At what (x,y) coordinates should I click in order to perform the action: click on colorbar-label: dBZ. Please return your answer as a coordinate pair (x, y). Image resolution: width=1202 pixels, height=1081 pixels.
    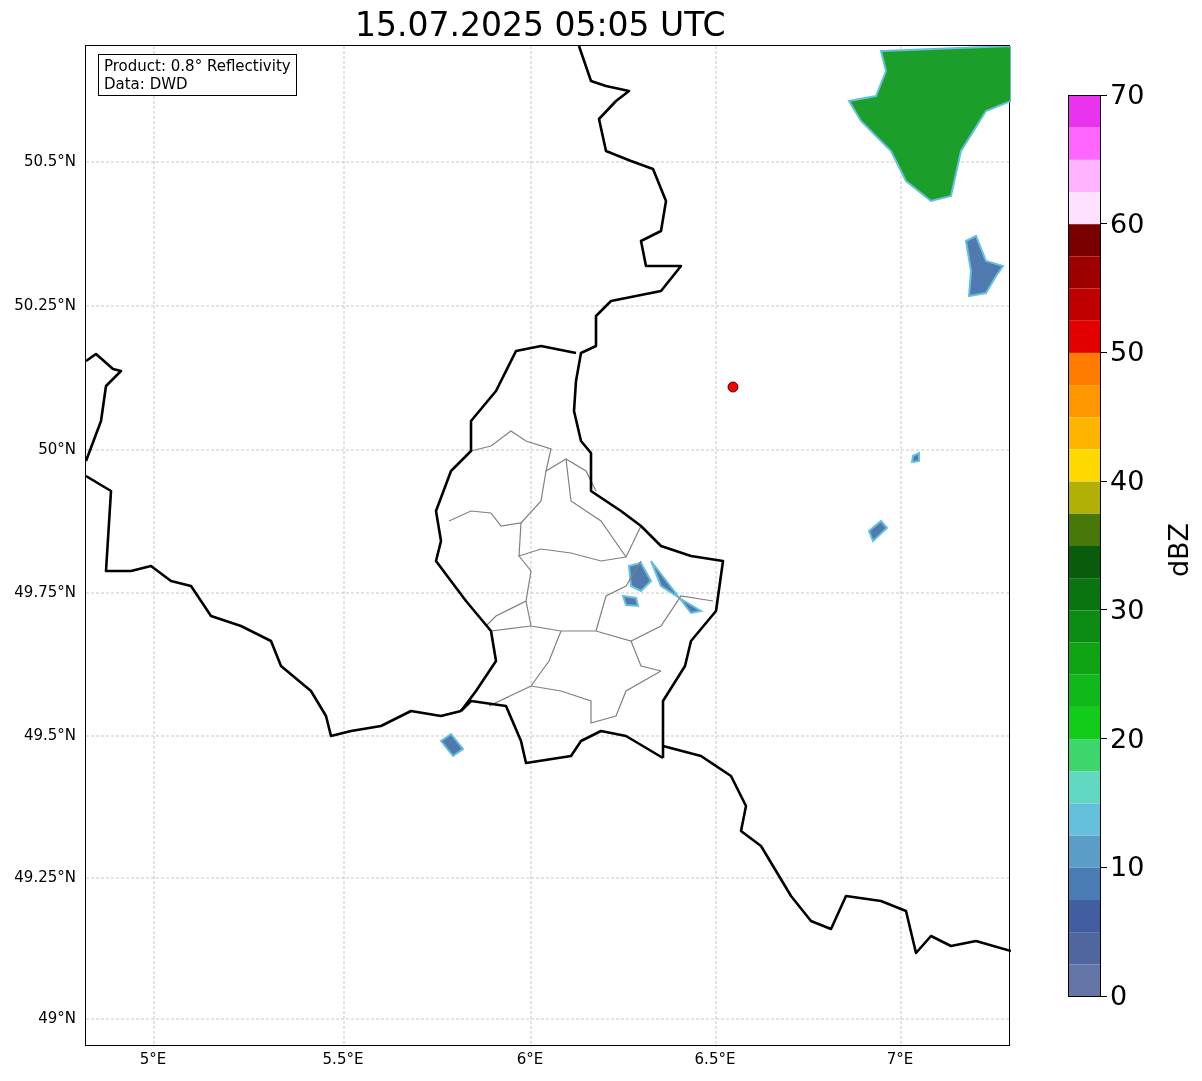
    Looking at the image, I should click on (1179, 550).